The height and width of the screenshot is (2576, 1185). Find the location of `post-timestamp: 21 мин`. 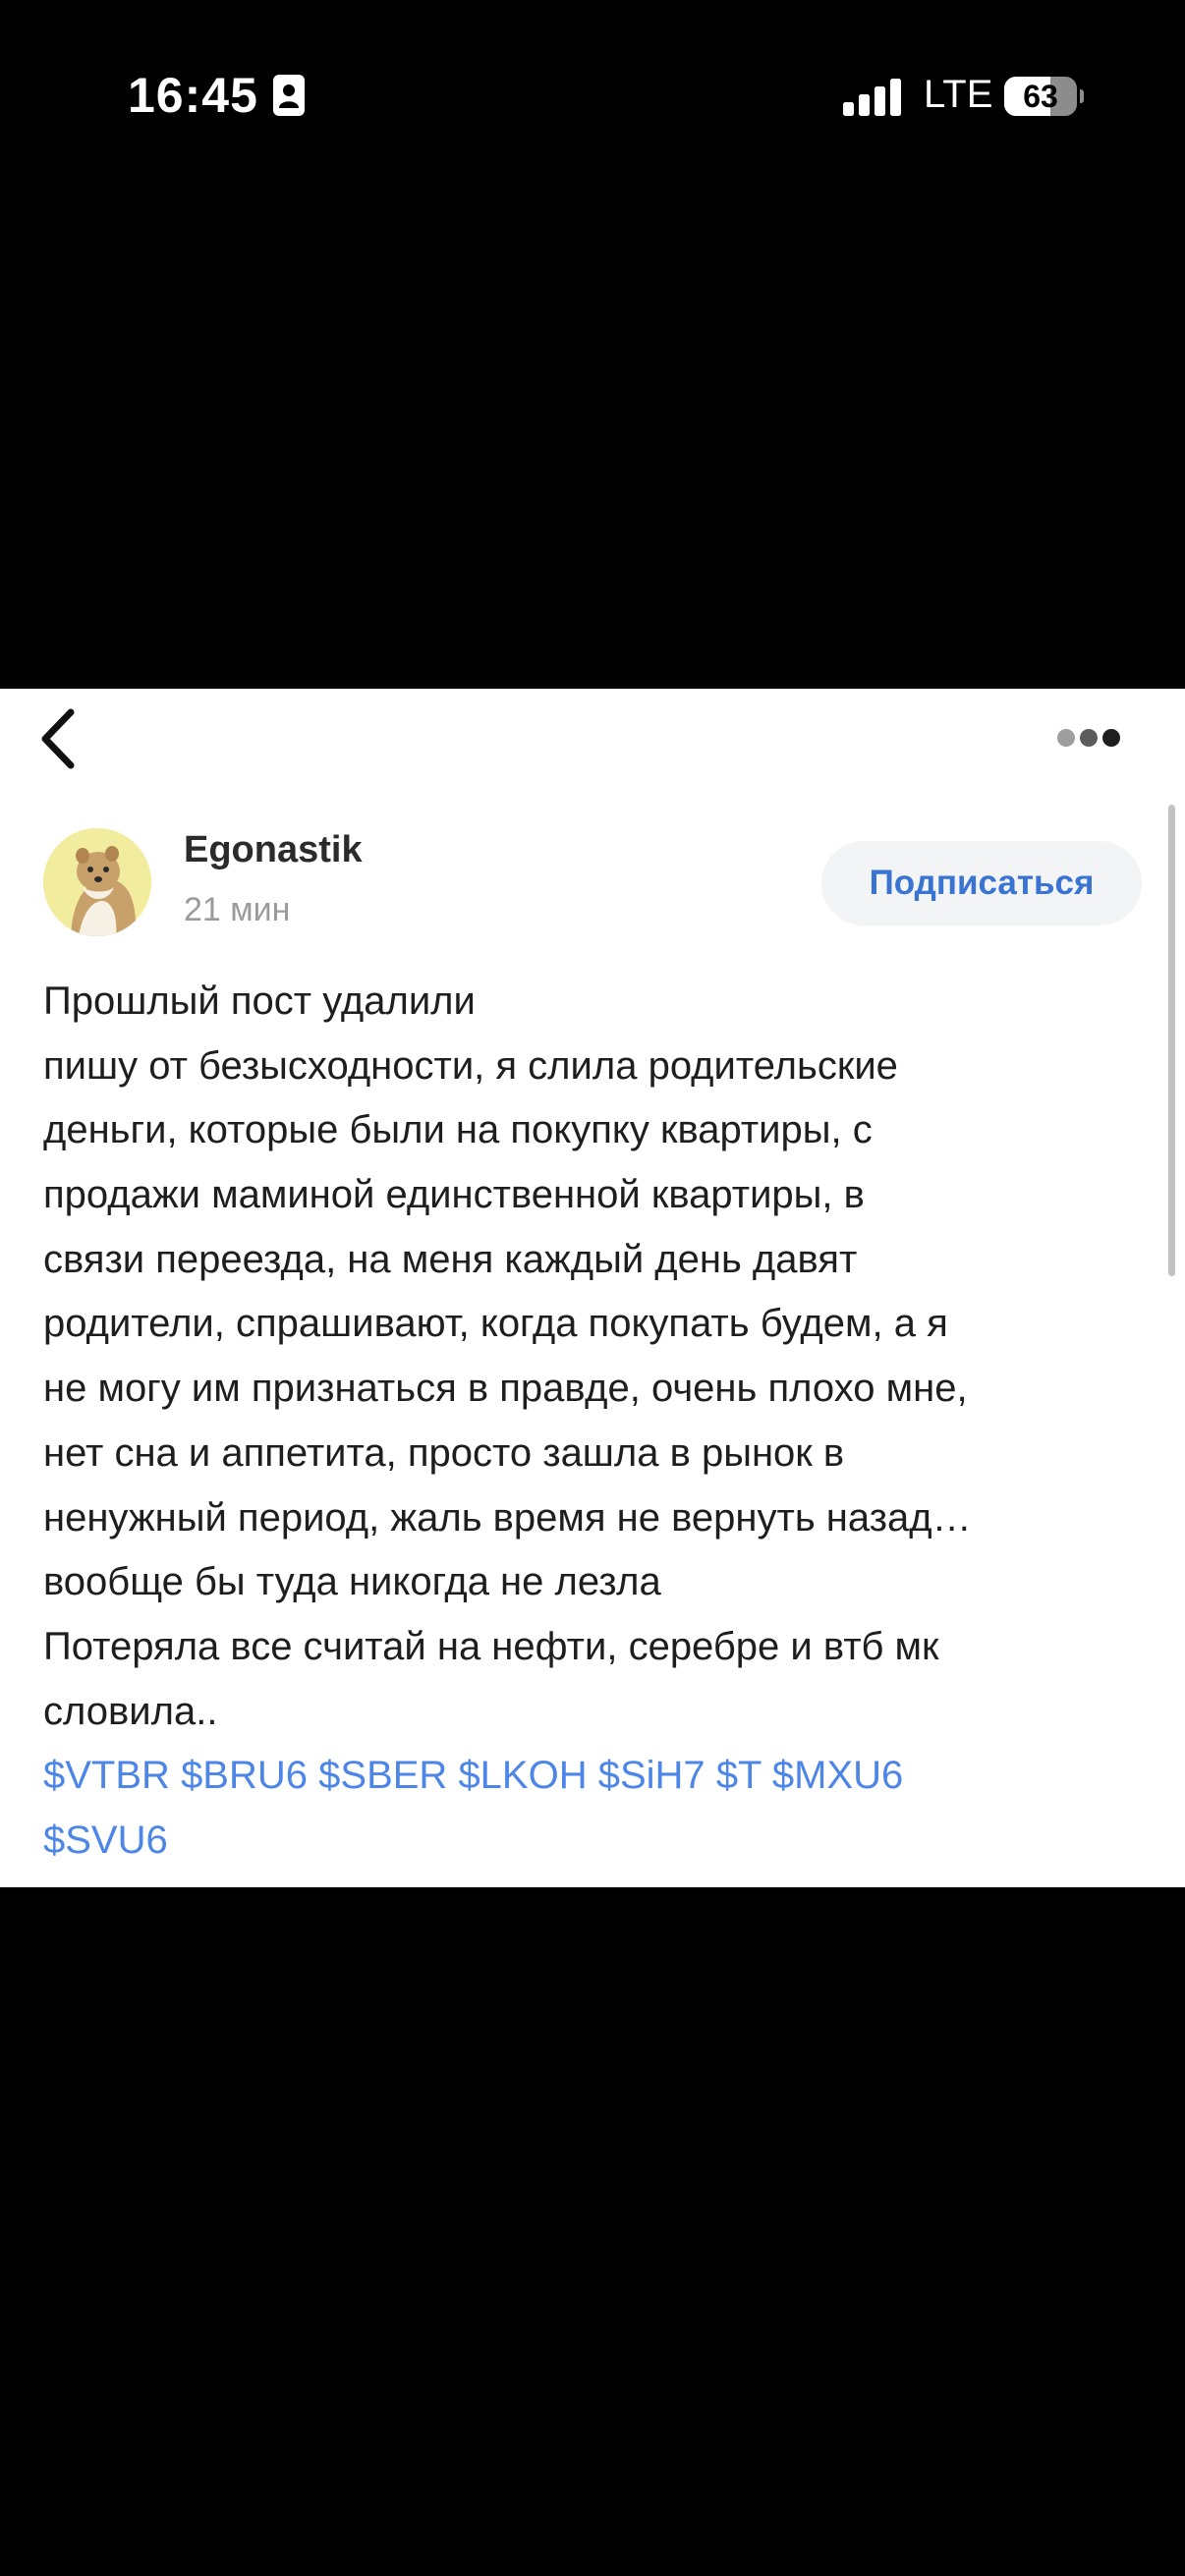

post-timestamp: 21 мин is located at coordinates (238, 909).